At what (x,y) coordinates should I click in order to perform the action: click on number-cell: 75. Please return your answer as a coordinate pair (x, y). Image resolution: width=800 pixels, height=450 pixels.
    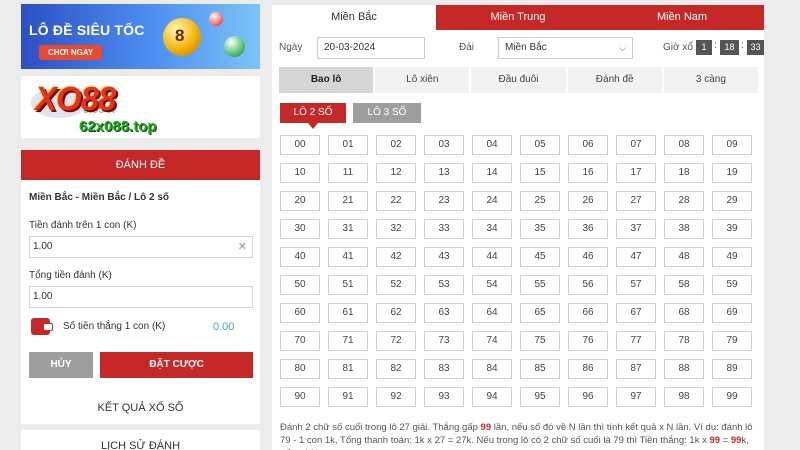
    Looking at the image, I should click on (540, 341).